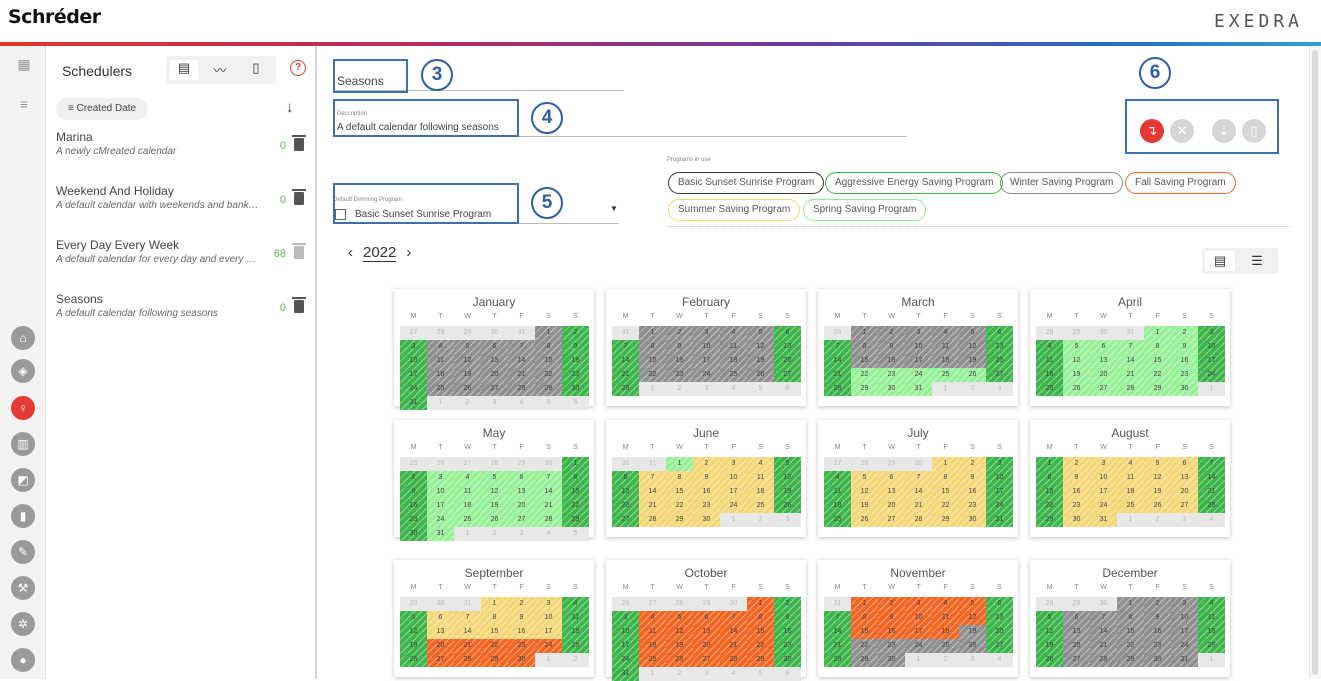 The width and height of the screenshot is (1321, 681). I want to click on list-view-icon: ☰, so click(1257, 261).